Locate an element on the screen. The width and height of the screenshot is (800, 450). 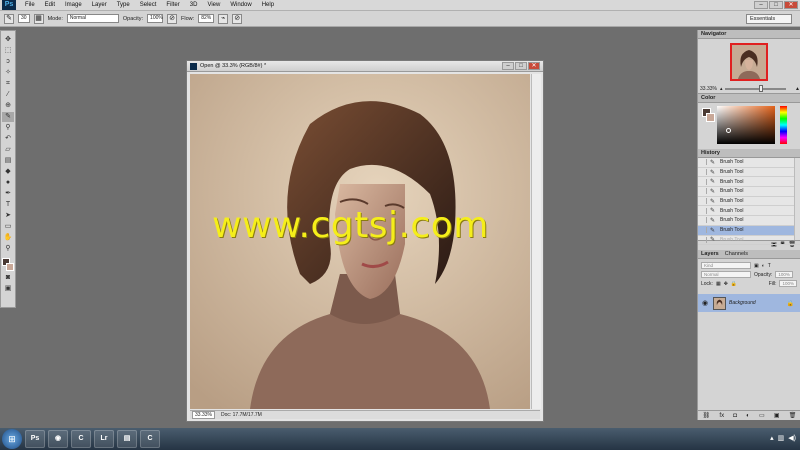
lock-position-icon: ✥ is located at coordinates (726, 284).